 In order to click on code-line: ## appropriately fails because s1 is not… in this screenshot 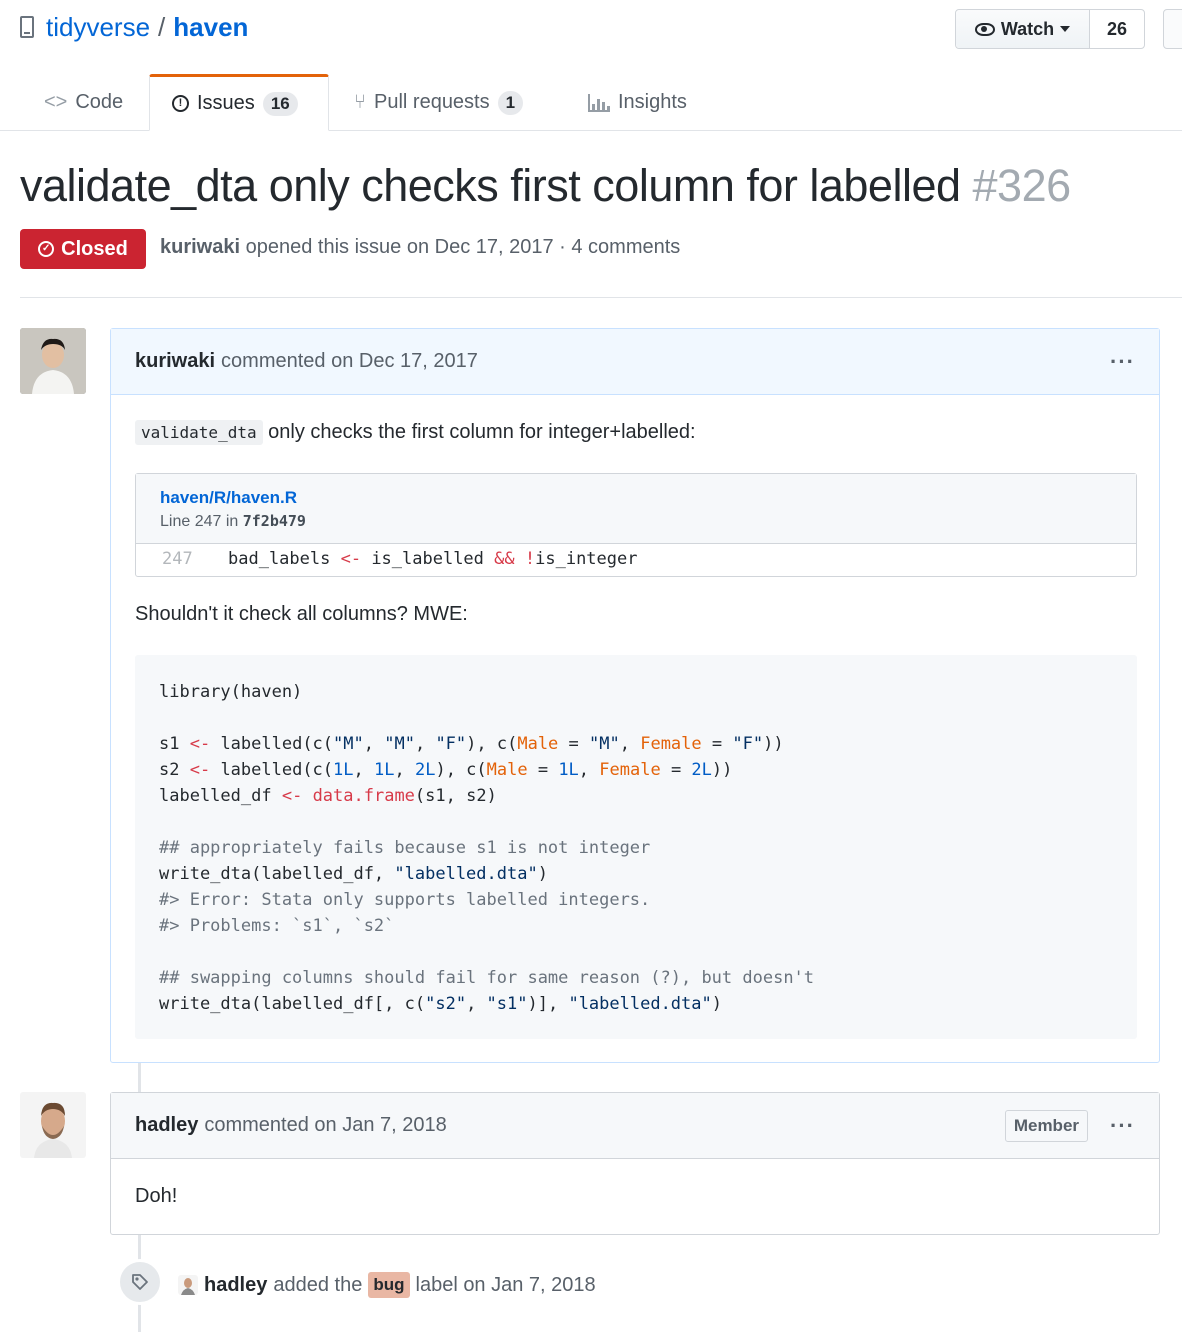, I will do `click(405, 848)`.